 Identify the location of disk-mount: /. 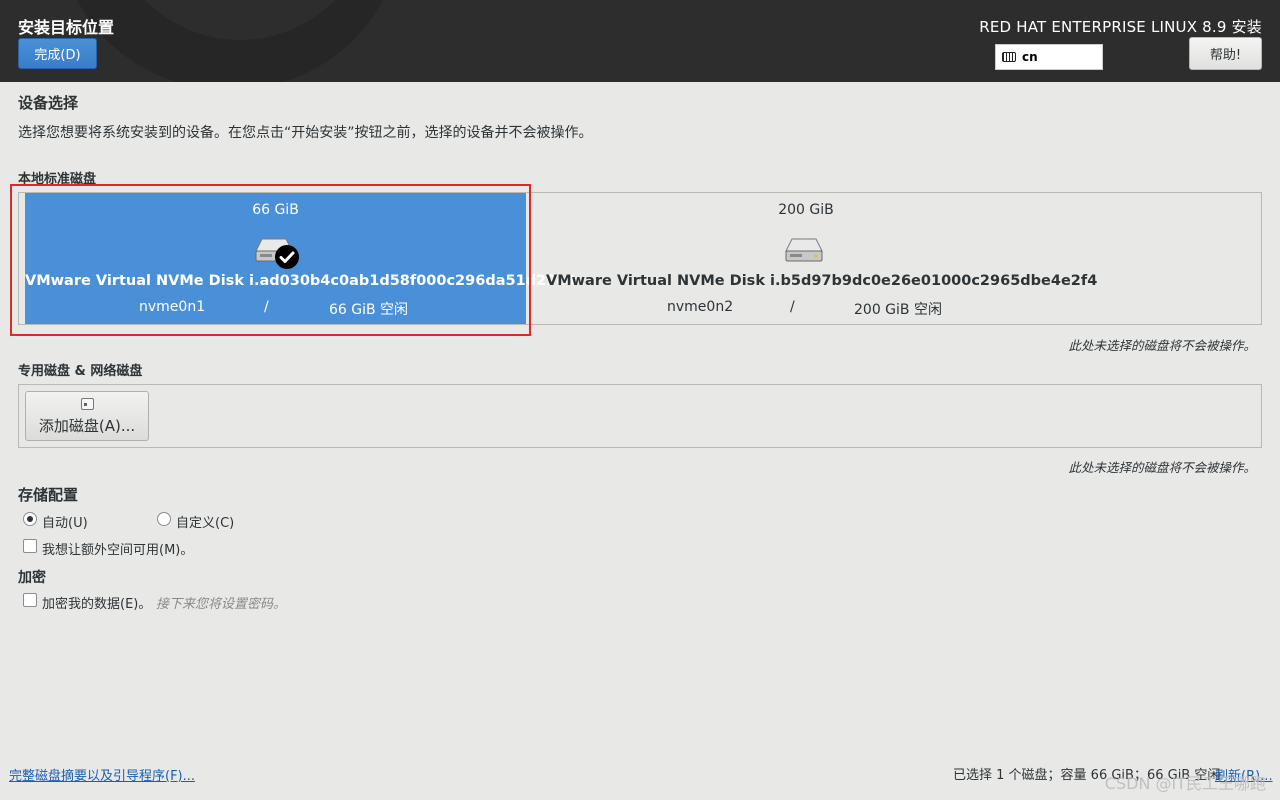
(792, 307).